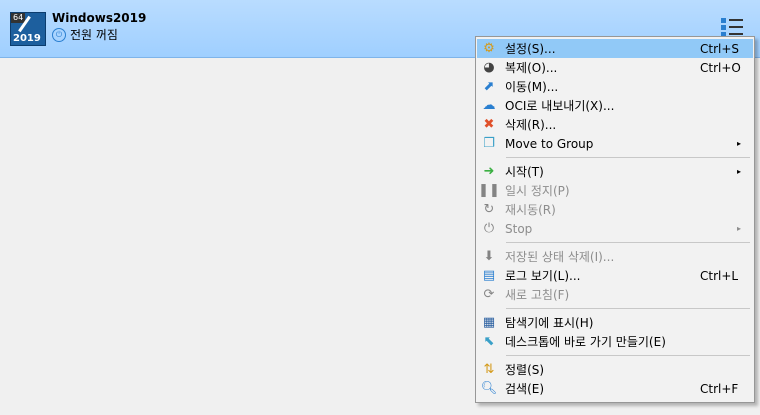  Describe the element at coordinates (615, 228) in the screenshot. I see `menu-item-stop: ⏻ Stop ▸` at that location.